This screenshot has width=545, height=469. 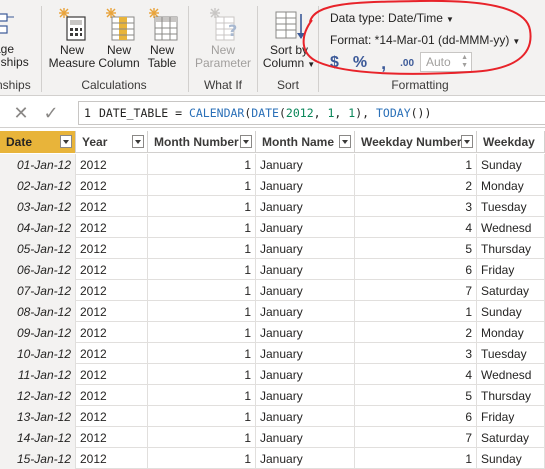 What do you see at coordinates (416, 206) in the screenshot?
I see `cell-weekday-number: 3` at bounding box center [416, 206].